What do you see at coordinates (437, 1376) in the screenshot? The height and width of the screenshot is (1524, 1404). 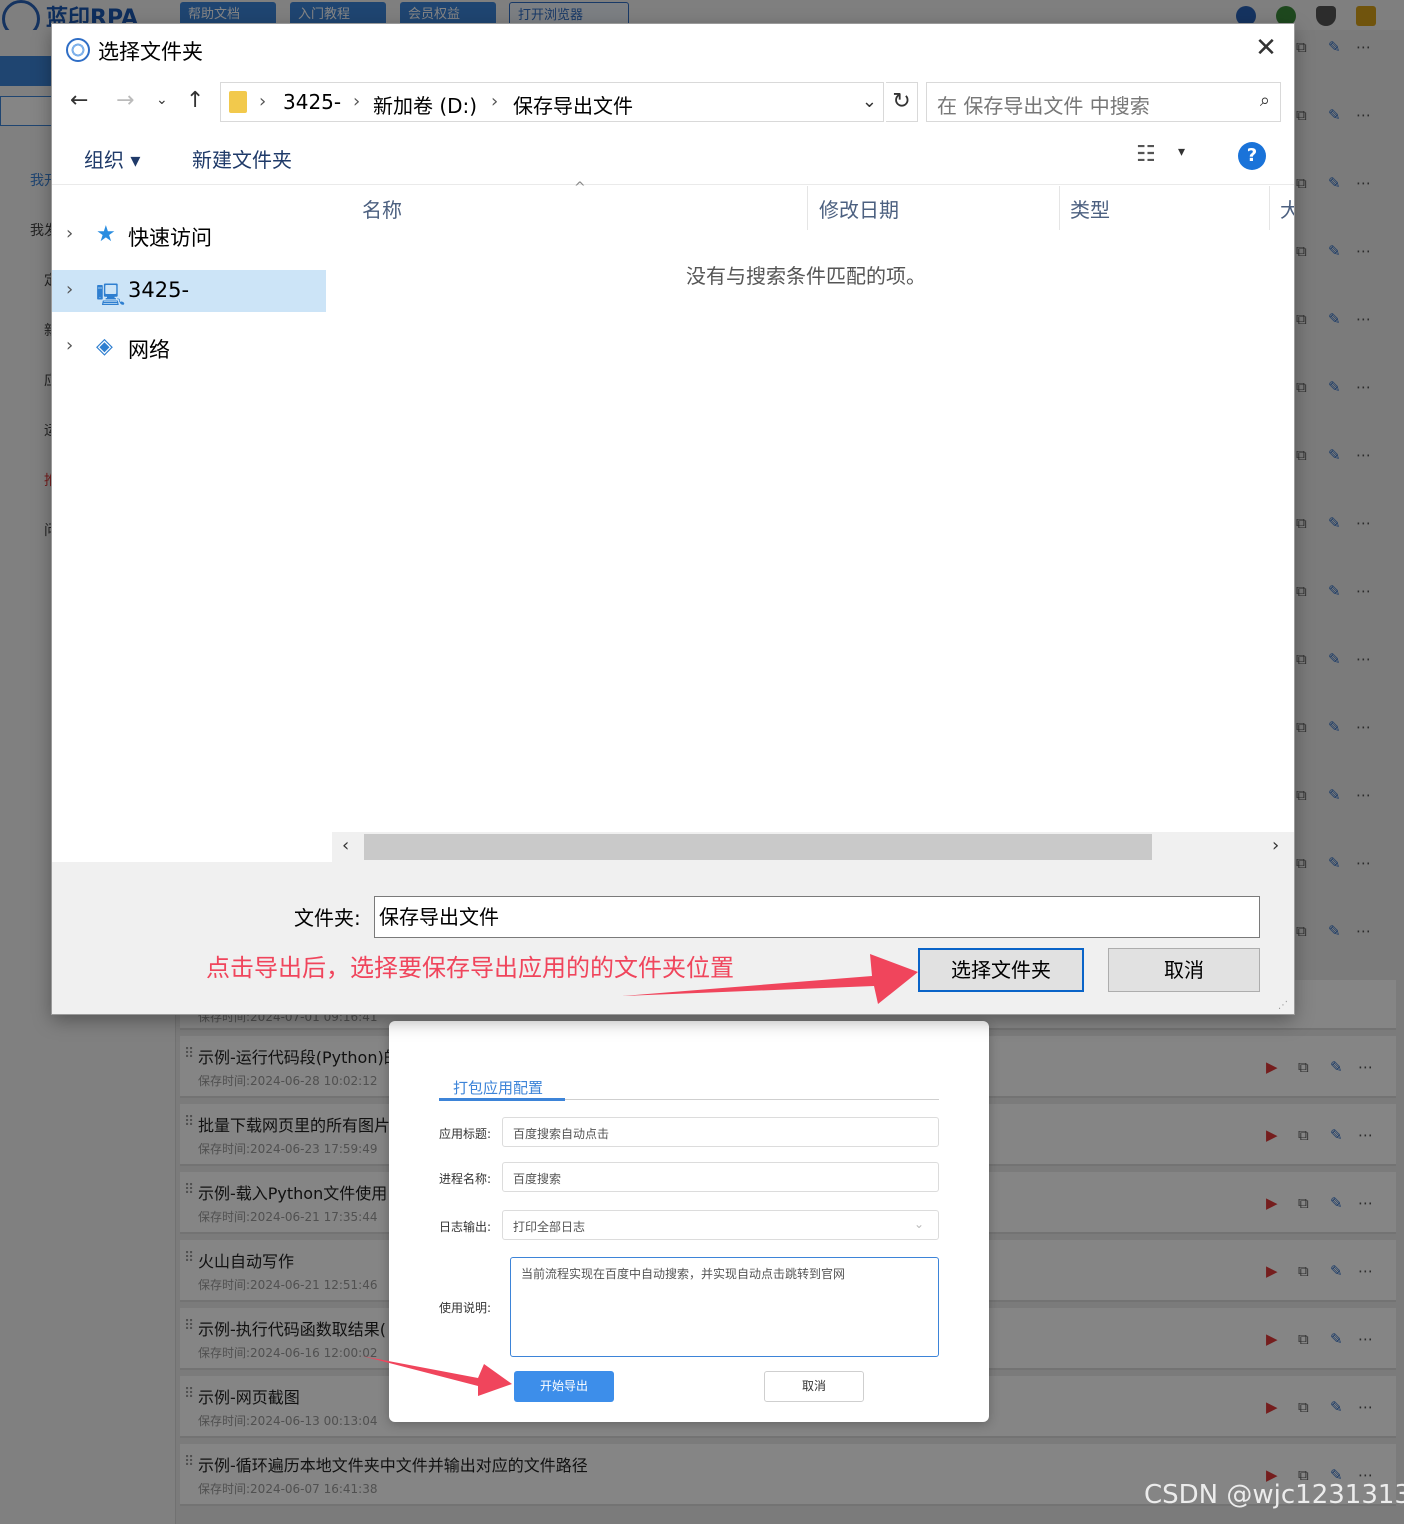 I see `arrow-to-start-export` at bounding box center [437, 1376].